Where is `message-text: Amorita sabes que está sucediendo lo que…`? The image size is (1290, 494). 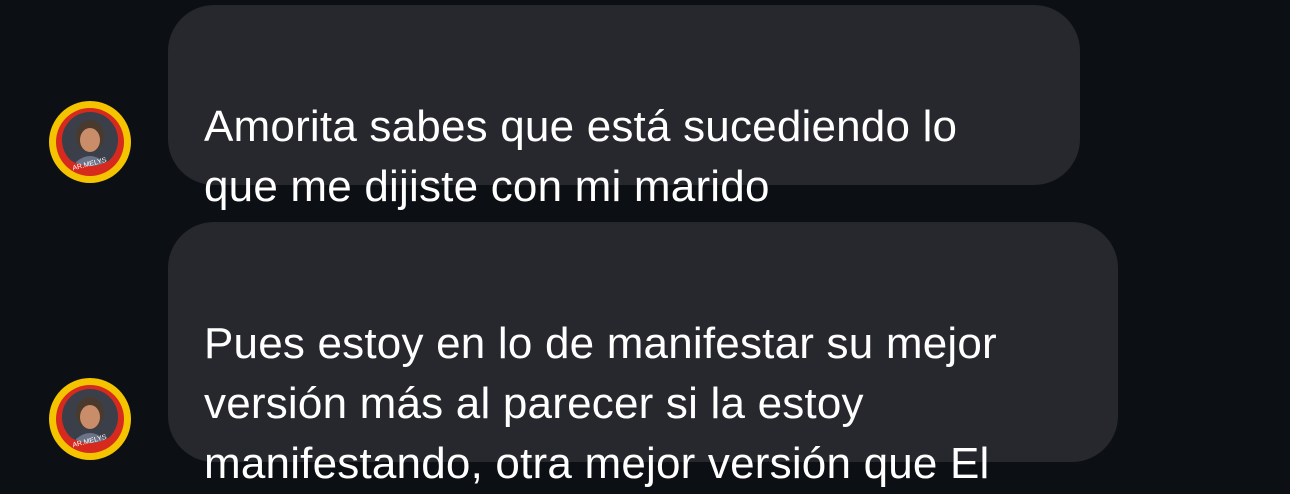
message-text: Amorita sabes que está sucediendo lo que… is located at coordinates (581, 156).